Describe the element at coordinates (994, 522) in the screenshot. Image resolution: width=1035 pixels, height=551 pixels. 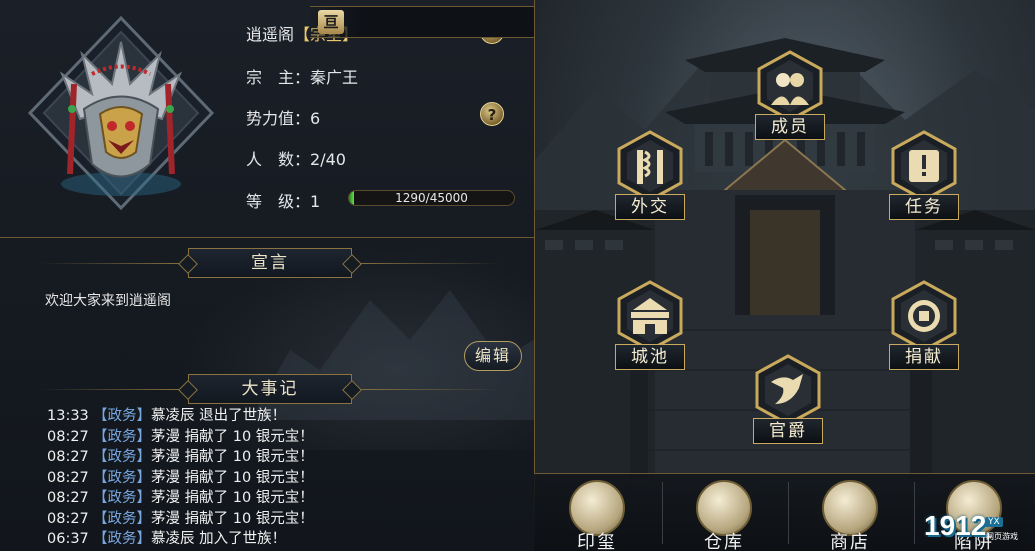
I see `site-watermark-tag: YX` at that location.